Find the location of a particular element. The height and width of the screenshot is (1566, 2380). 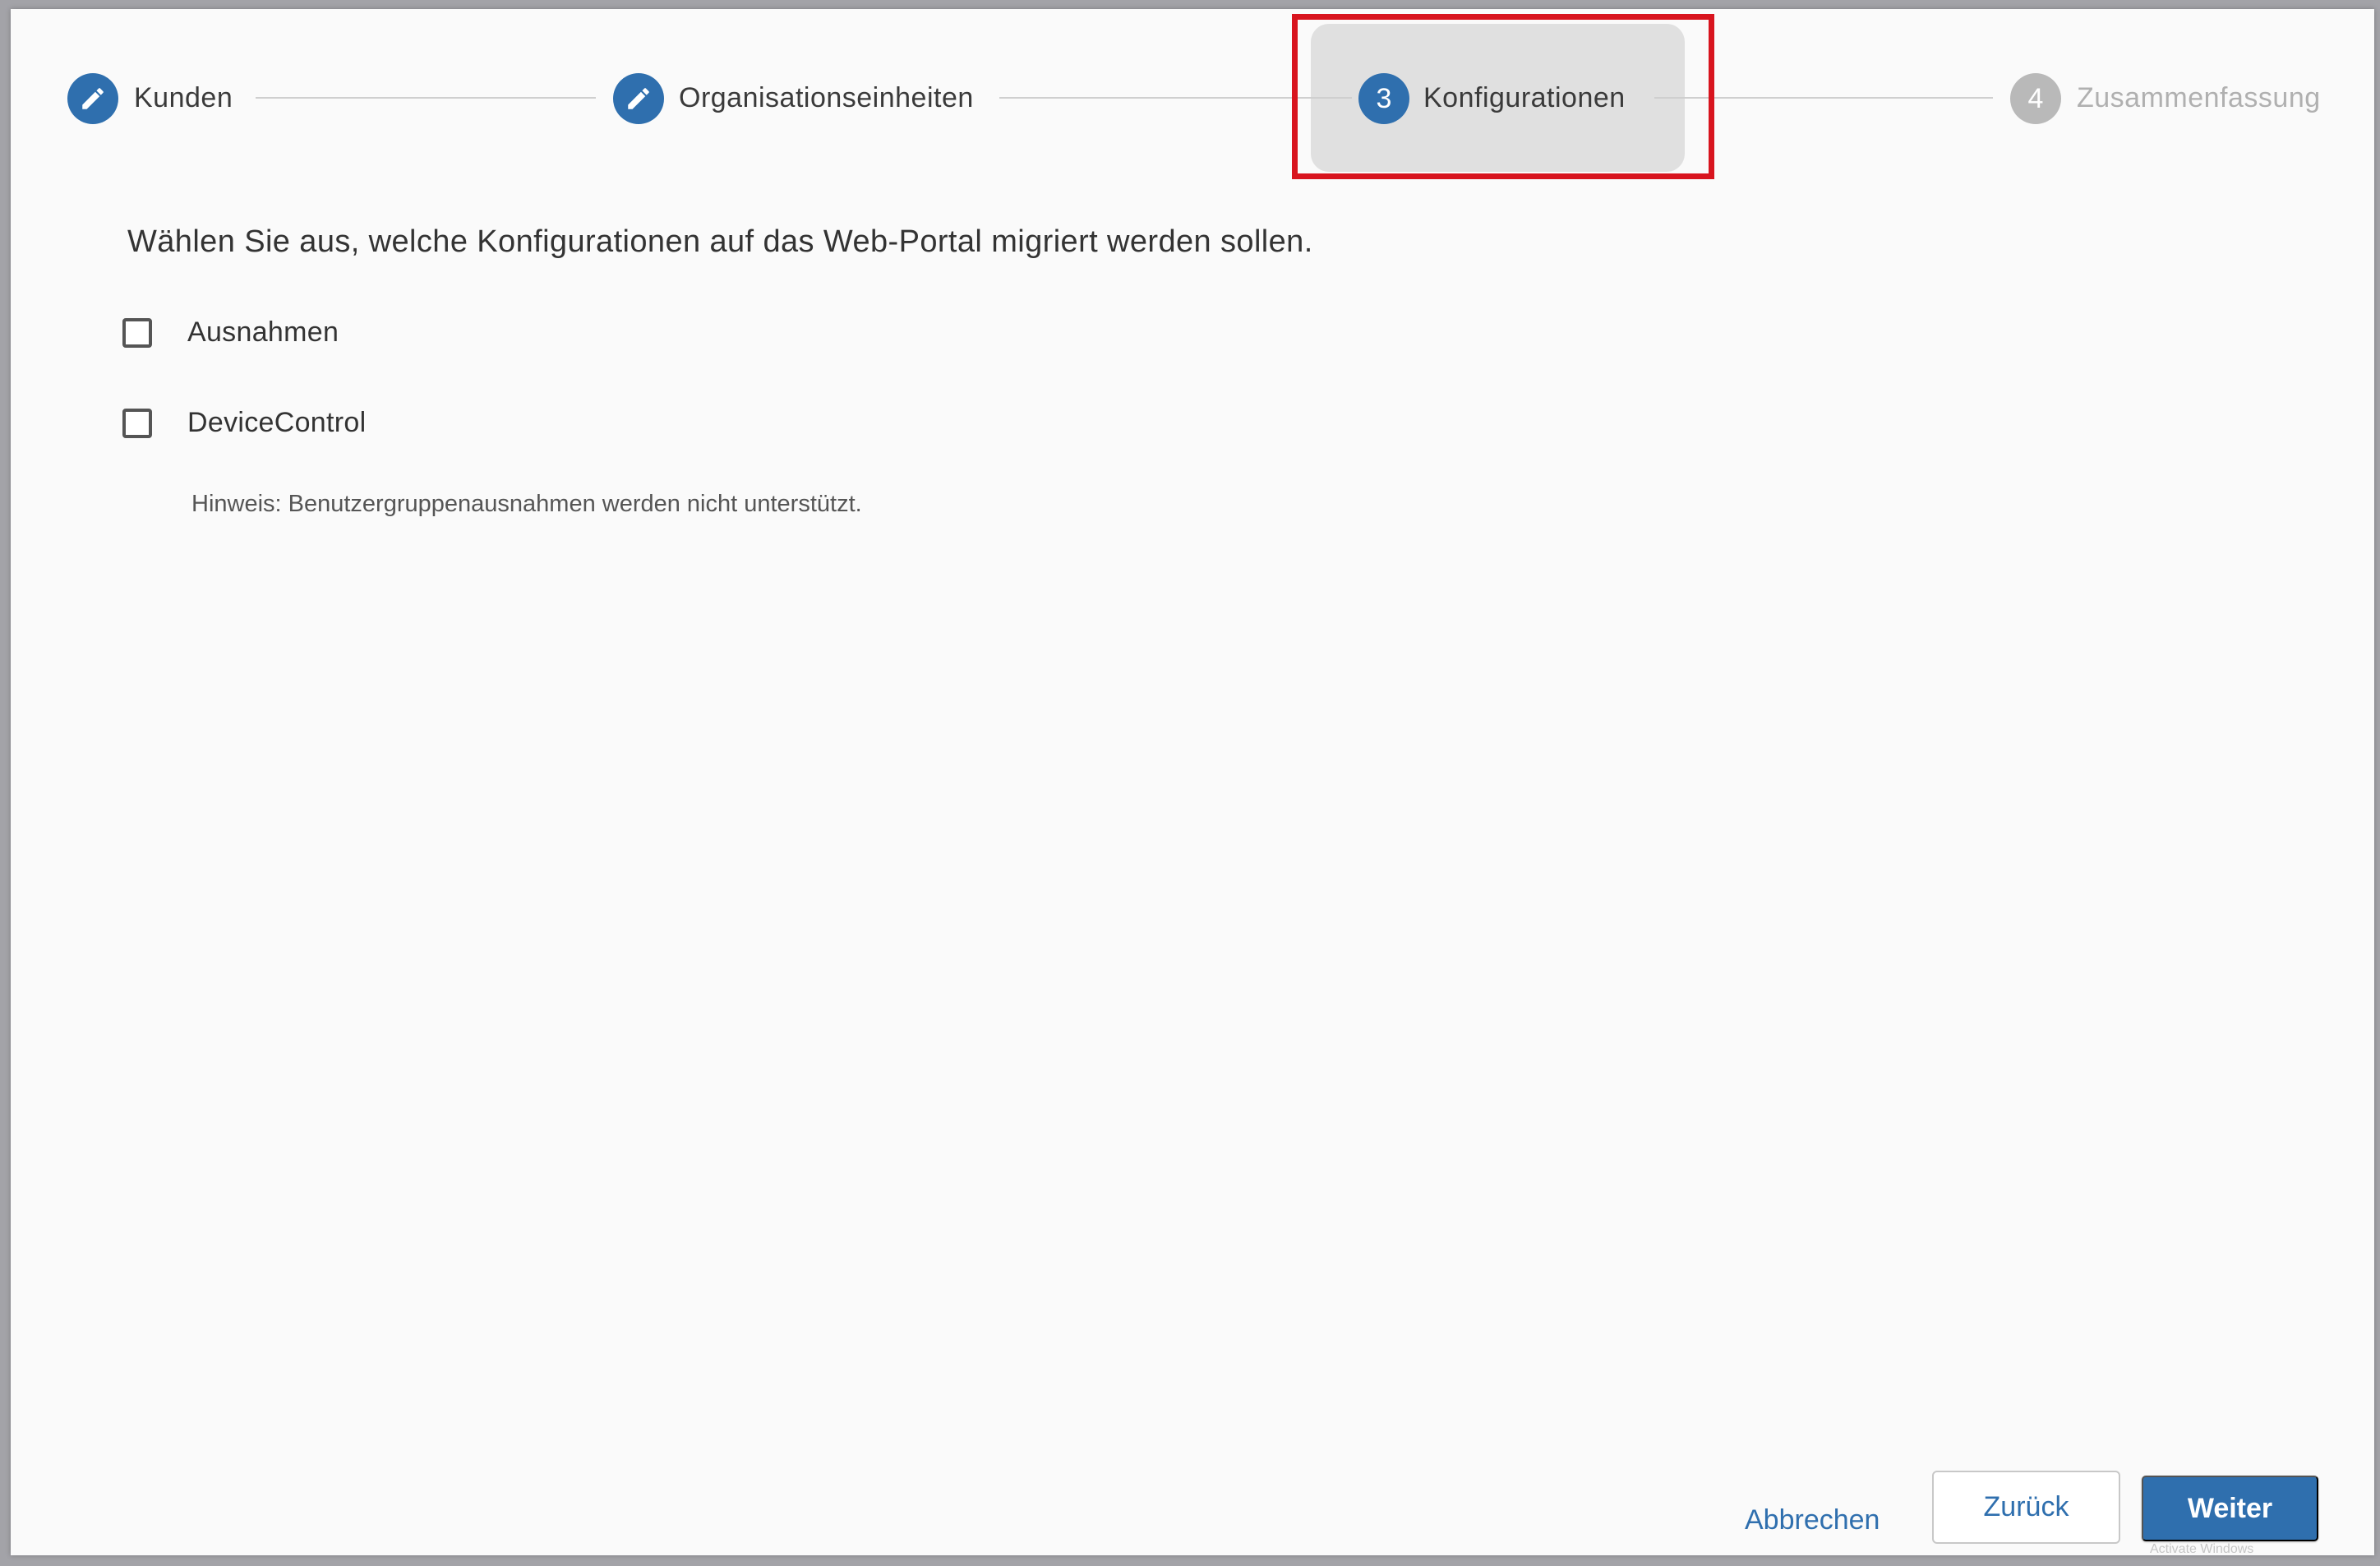

next-button: Weiter is located at coordinates (2230, 1508).